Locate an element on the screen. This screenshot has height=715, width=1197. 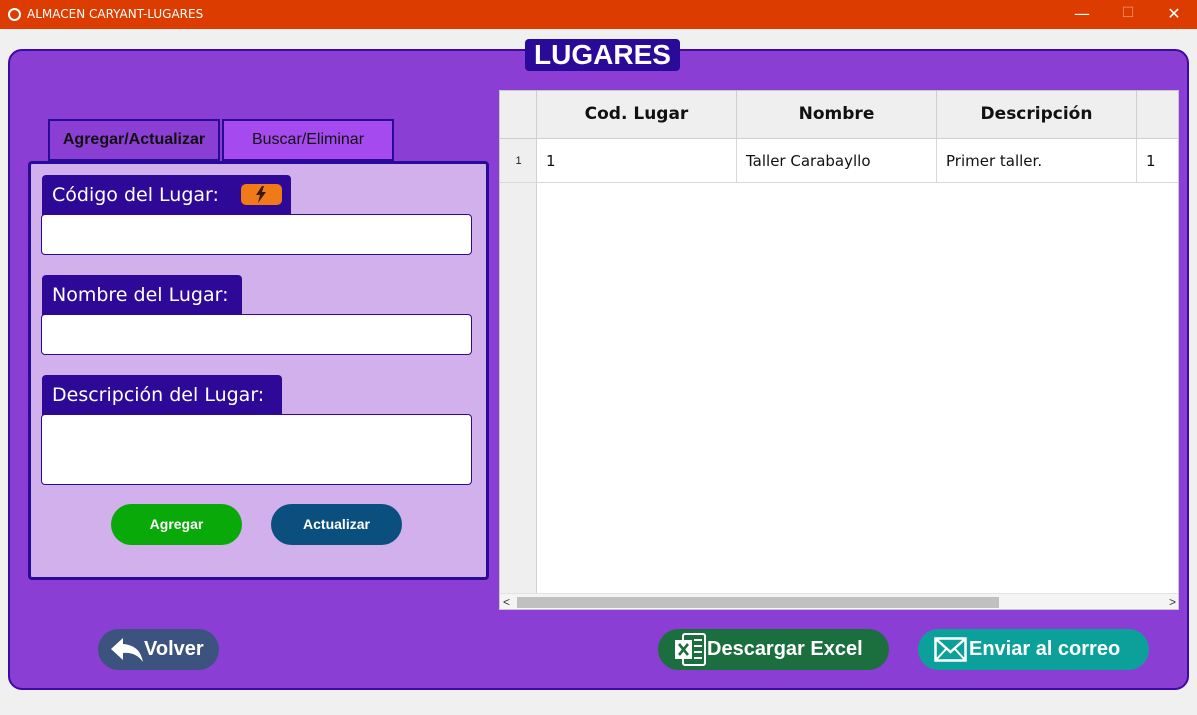
horizontal-scrollbar: < > is located at coordinates (839, 601).